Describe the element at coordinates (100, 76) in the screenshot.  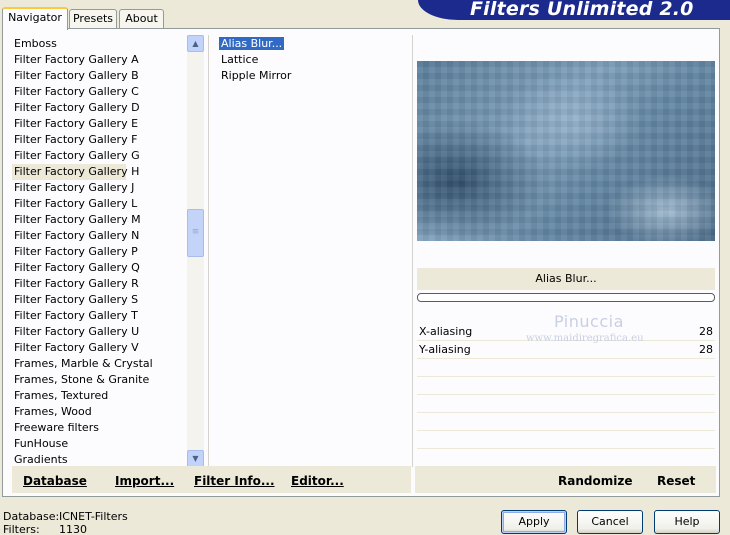
I see `category-item: Filter Factory Gallery B` at that location.